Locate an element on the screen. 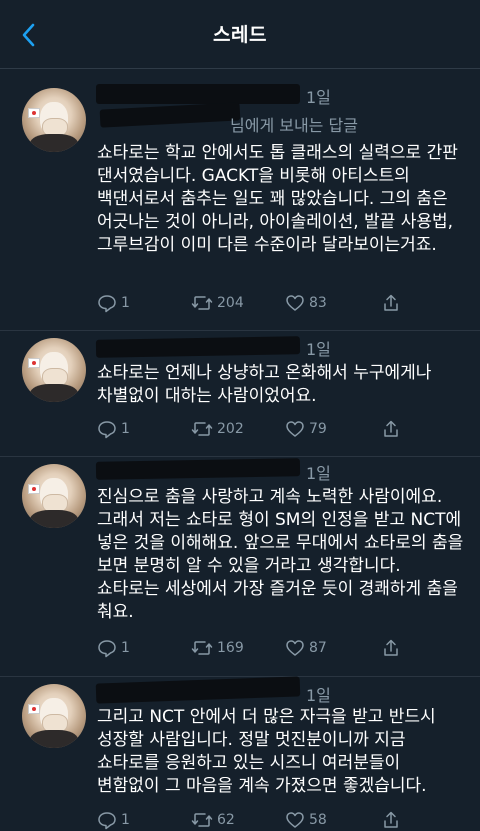 The image size is (480, 831). page-title: 스레드 is located at coordinates (240, 35).